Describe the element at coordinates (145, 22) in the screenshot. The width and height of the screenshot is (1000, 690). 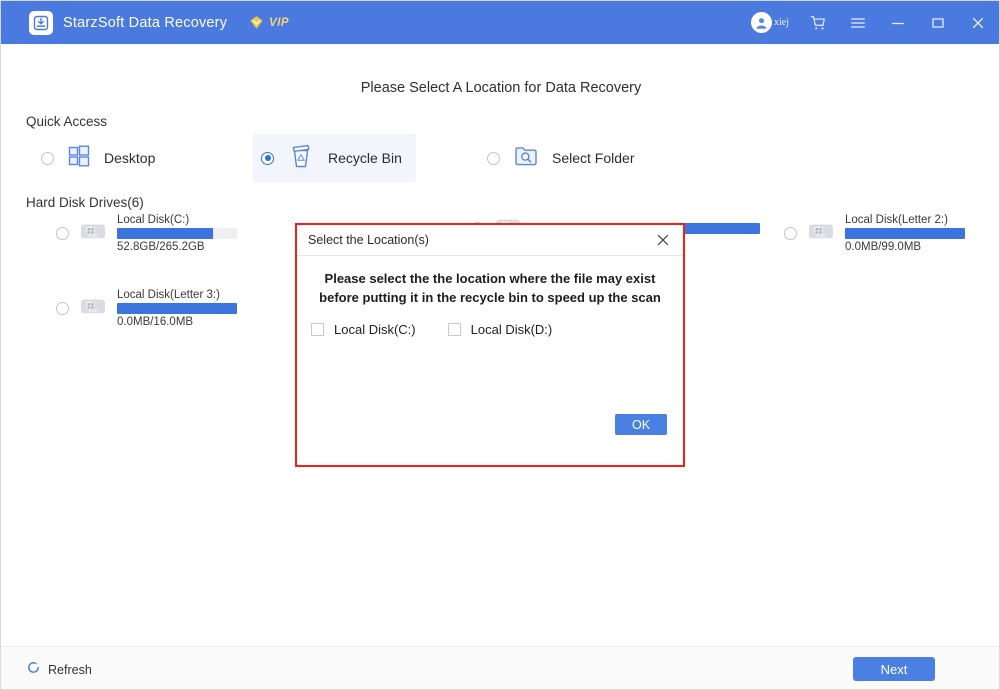
I see `app-title: StarzSoft Data Recovery` at that location.